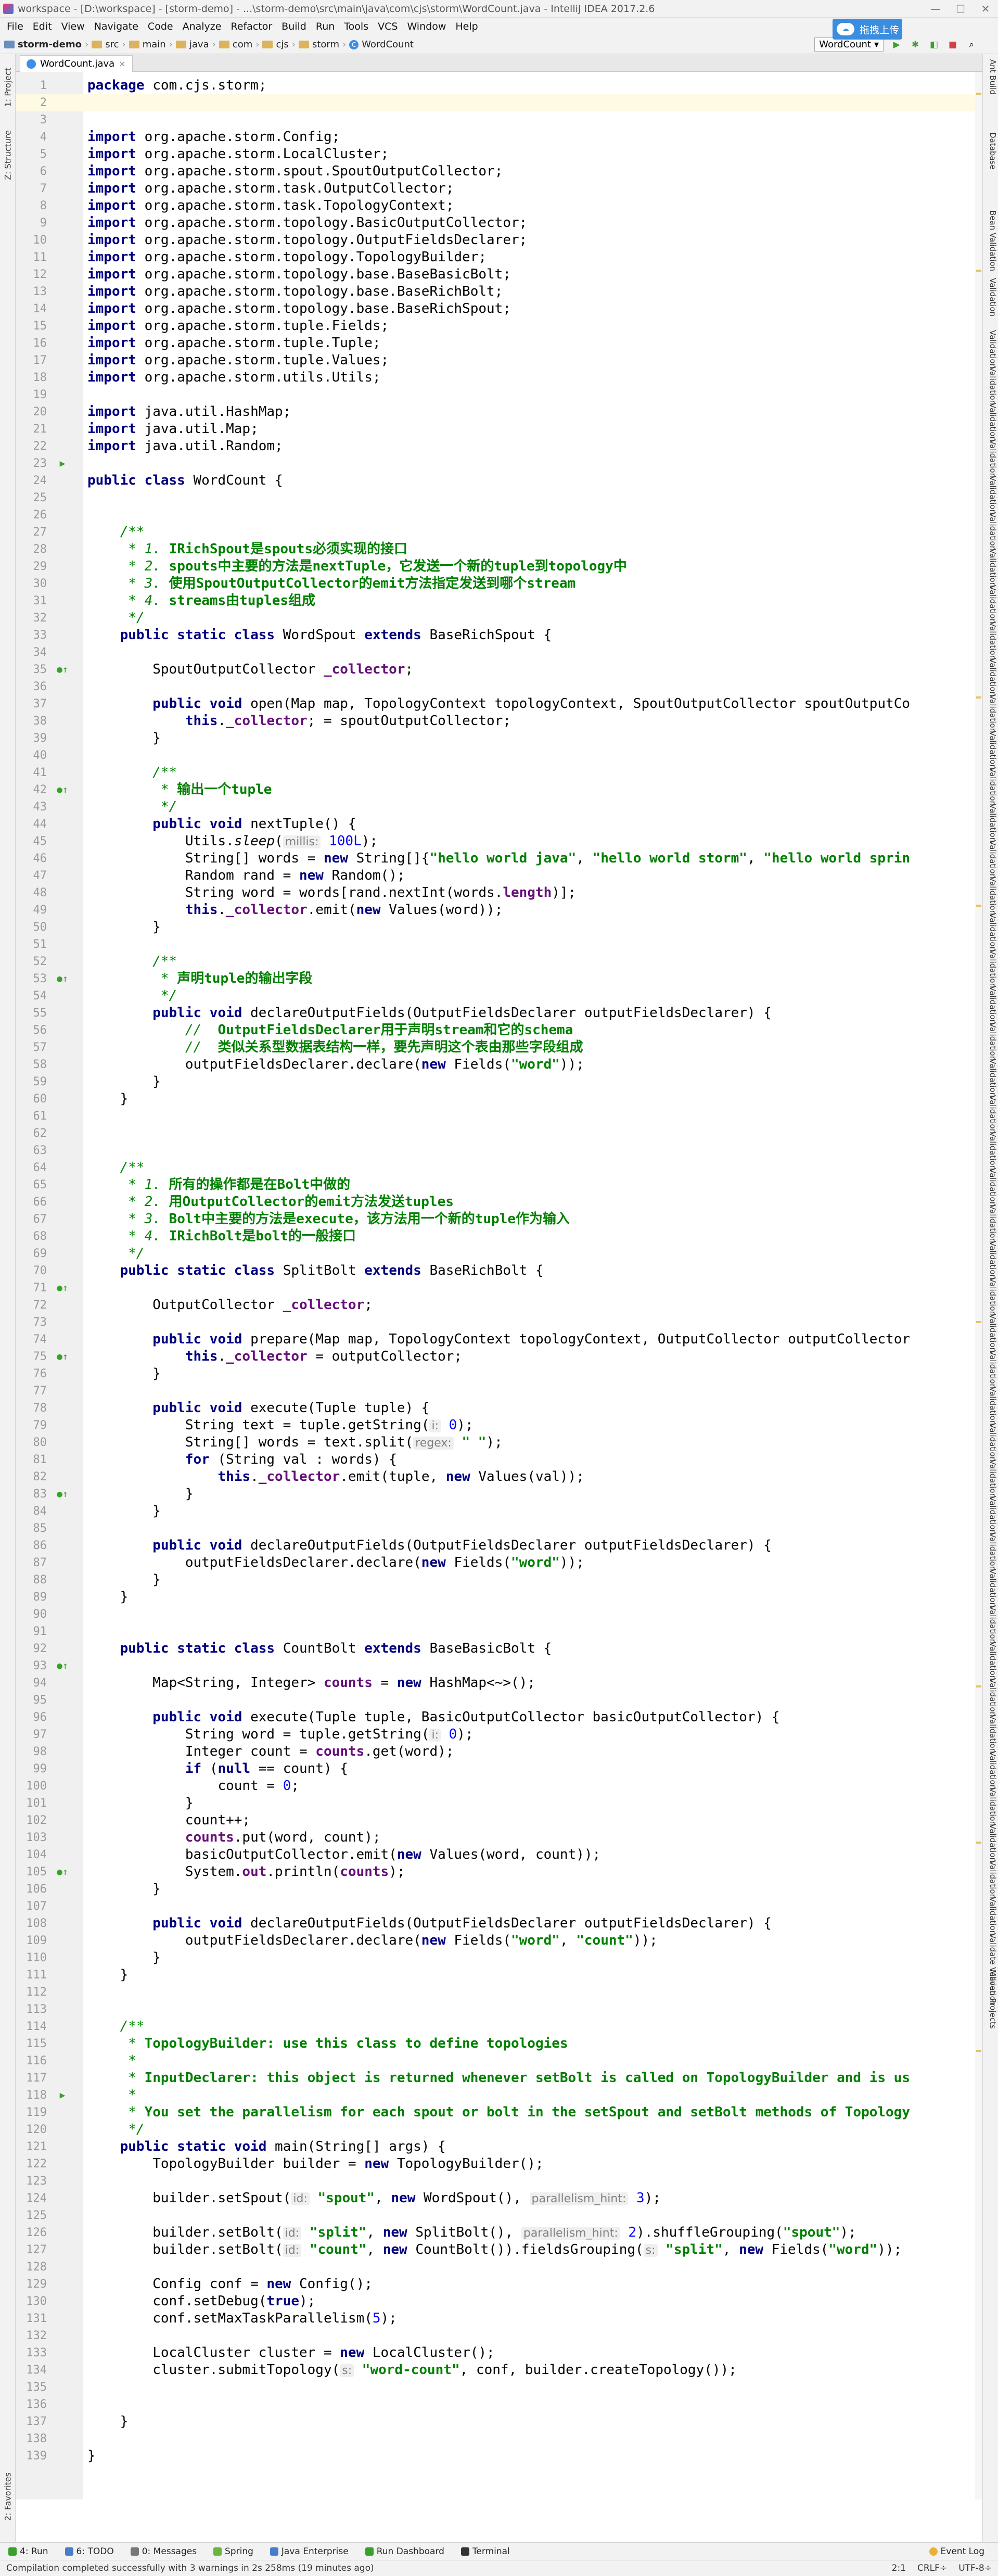 This screenshot has height=2576, width=998. What do you see at coordinates (195, 44) in the screenshot?
I see `breadcrumb-item: java ›` at bounding box center [195, 44].